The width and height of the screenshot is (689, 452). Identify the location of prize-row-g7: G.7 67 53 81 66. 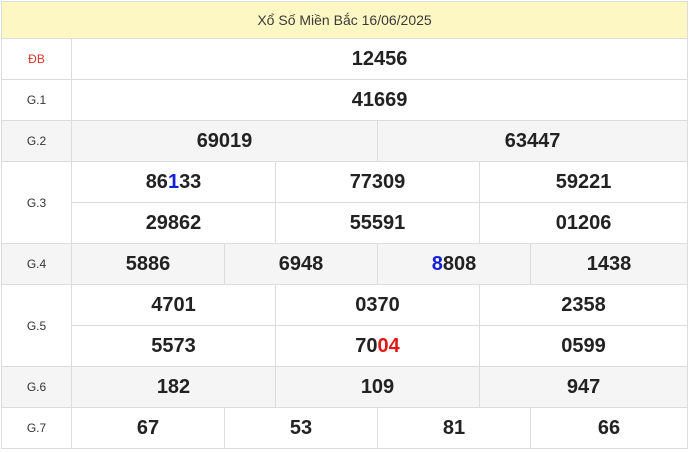
(345, 428).